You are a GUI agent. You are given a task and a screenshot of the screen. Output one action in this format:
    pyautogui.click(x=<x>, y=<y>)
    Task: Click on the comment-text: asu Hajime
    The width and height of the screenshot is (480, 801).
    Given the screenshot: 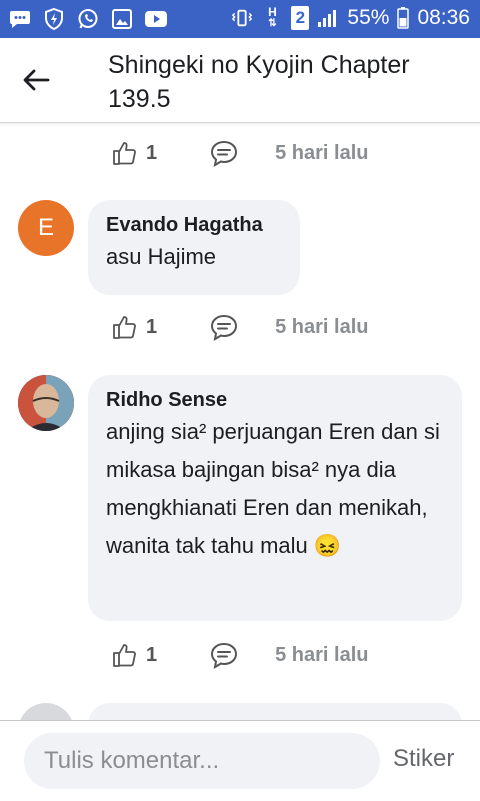 What is the action you would take?
    pyautogui.click(x=161, y=256)
    